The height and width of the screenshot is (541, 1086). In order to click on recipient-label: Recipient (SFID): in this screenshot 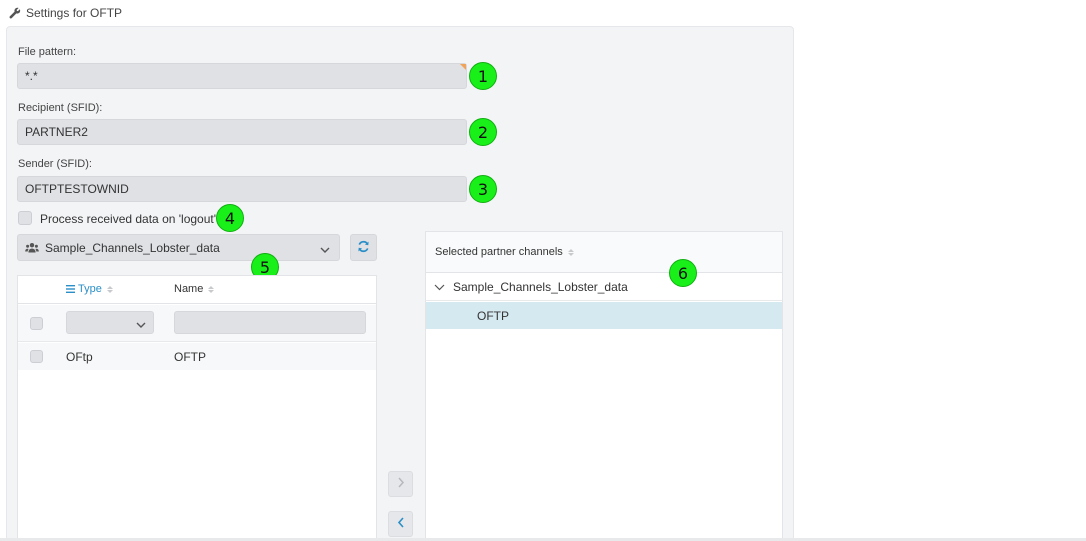, I will do `click(60, 108)`.